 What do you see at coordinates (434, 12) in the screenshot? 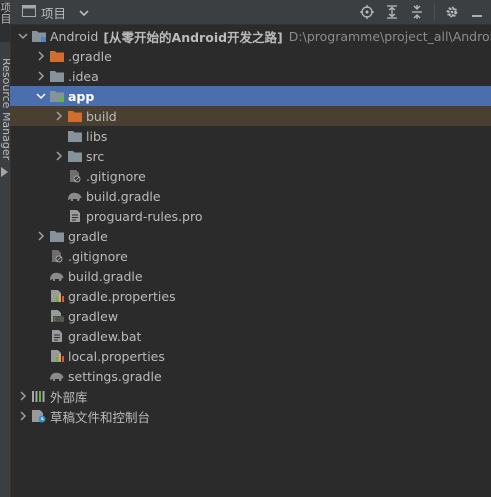
I see `toolbar-separator` at bounding box center [434, 12].